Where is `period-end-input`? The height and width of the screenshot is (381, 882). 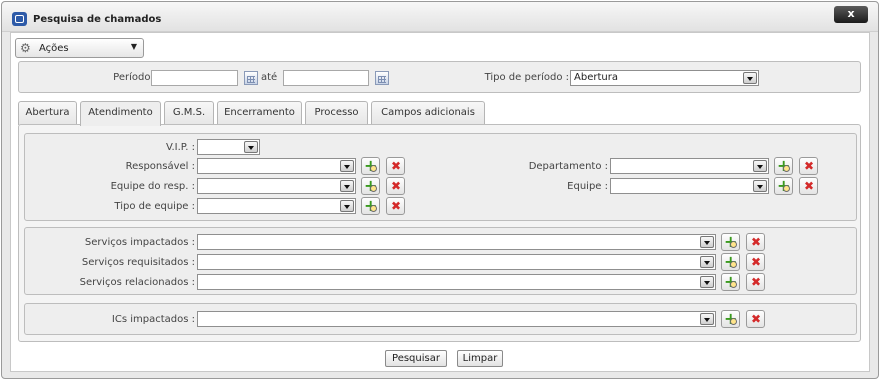
period-end-input is located at coordinates (326, 78).